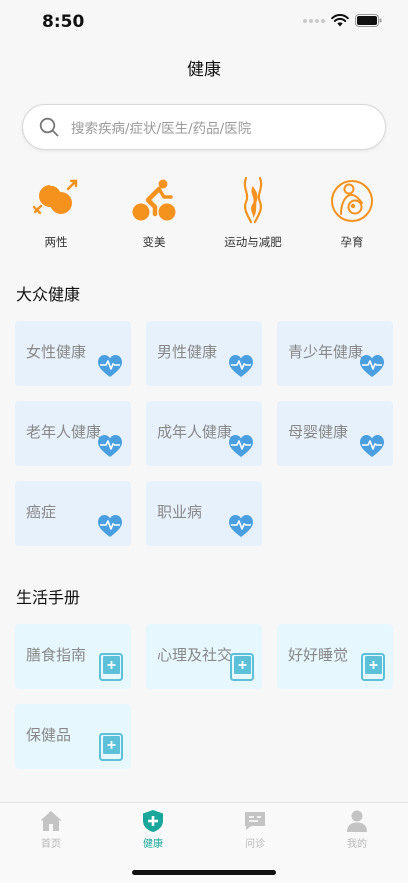  I want to click on tab-consult: 问诊, so click(255, 829).